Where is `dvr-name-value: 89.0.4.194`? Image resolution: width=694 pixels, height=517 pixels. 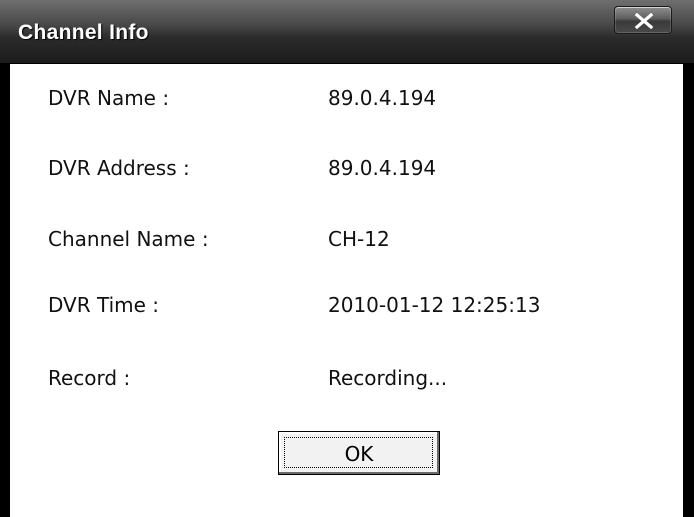 dvr-name-value: 89.0.4.194 is located at coordinates (382, 98).